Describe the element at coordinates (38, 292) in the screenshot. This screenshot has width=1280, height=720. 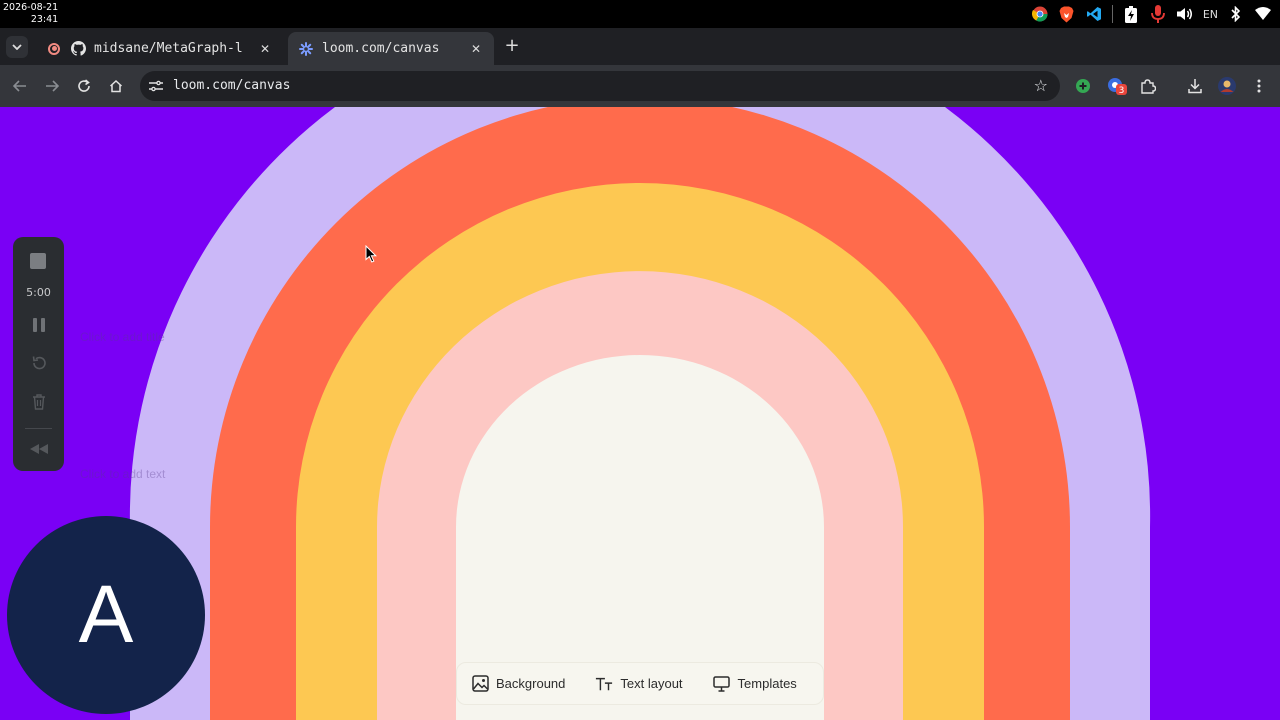
I see `recording-timer: 5:00` at that location.